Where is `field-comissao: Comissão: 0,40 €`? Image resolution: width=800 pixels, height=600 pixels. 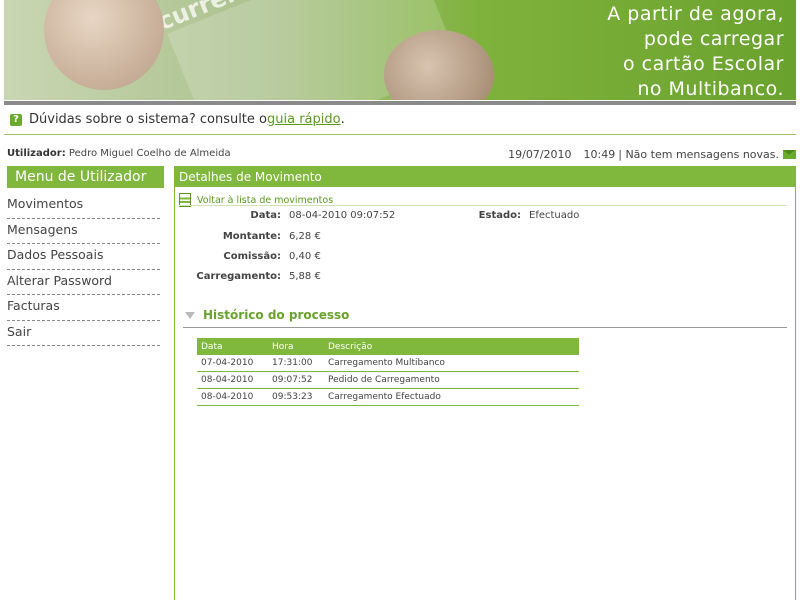
field-comissao: Comissão: 0,40 € is located at coordinates (248, 256).